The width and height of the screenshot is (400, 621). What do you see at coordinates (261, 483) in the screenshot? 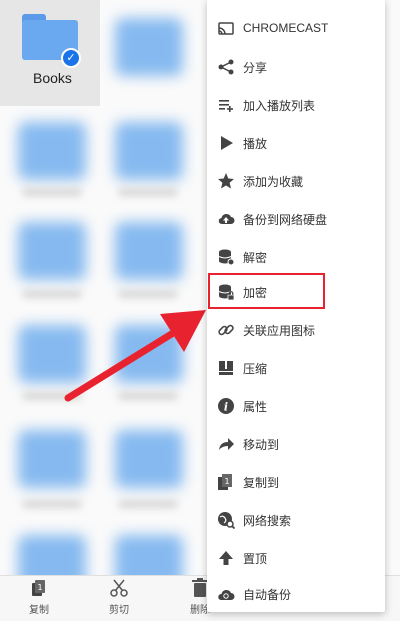
I see `menu-item-label: 复制到` at bounding box center [261, 483].